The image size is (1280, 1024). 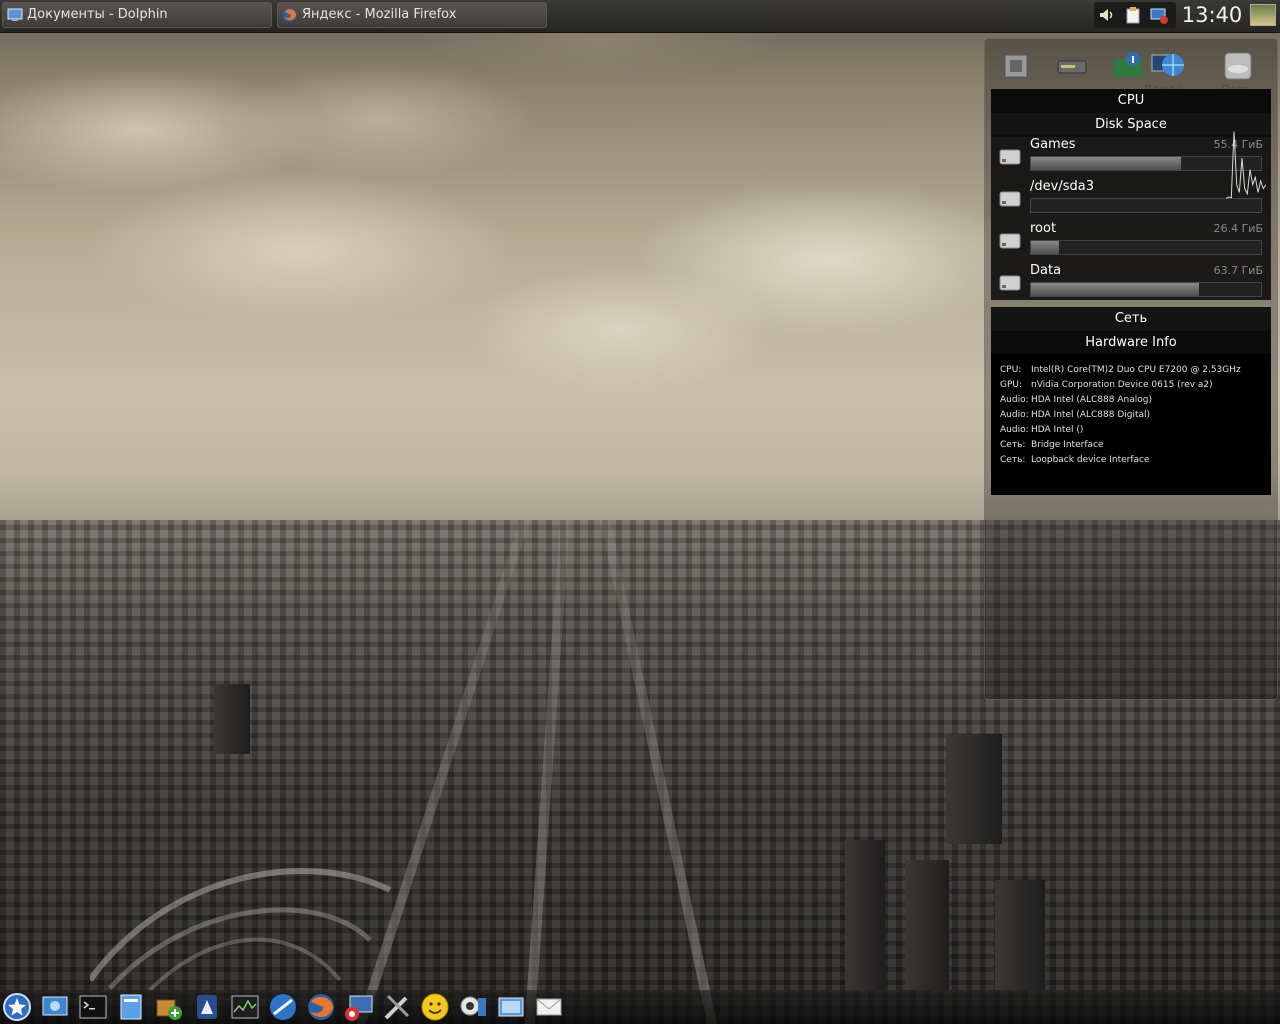 What do you see at coordinates (1062, 186) in the screenshot?
I see `disk-name: /dev/sda3` at bounding box center [1062, 186].